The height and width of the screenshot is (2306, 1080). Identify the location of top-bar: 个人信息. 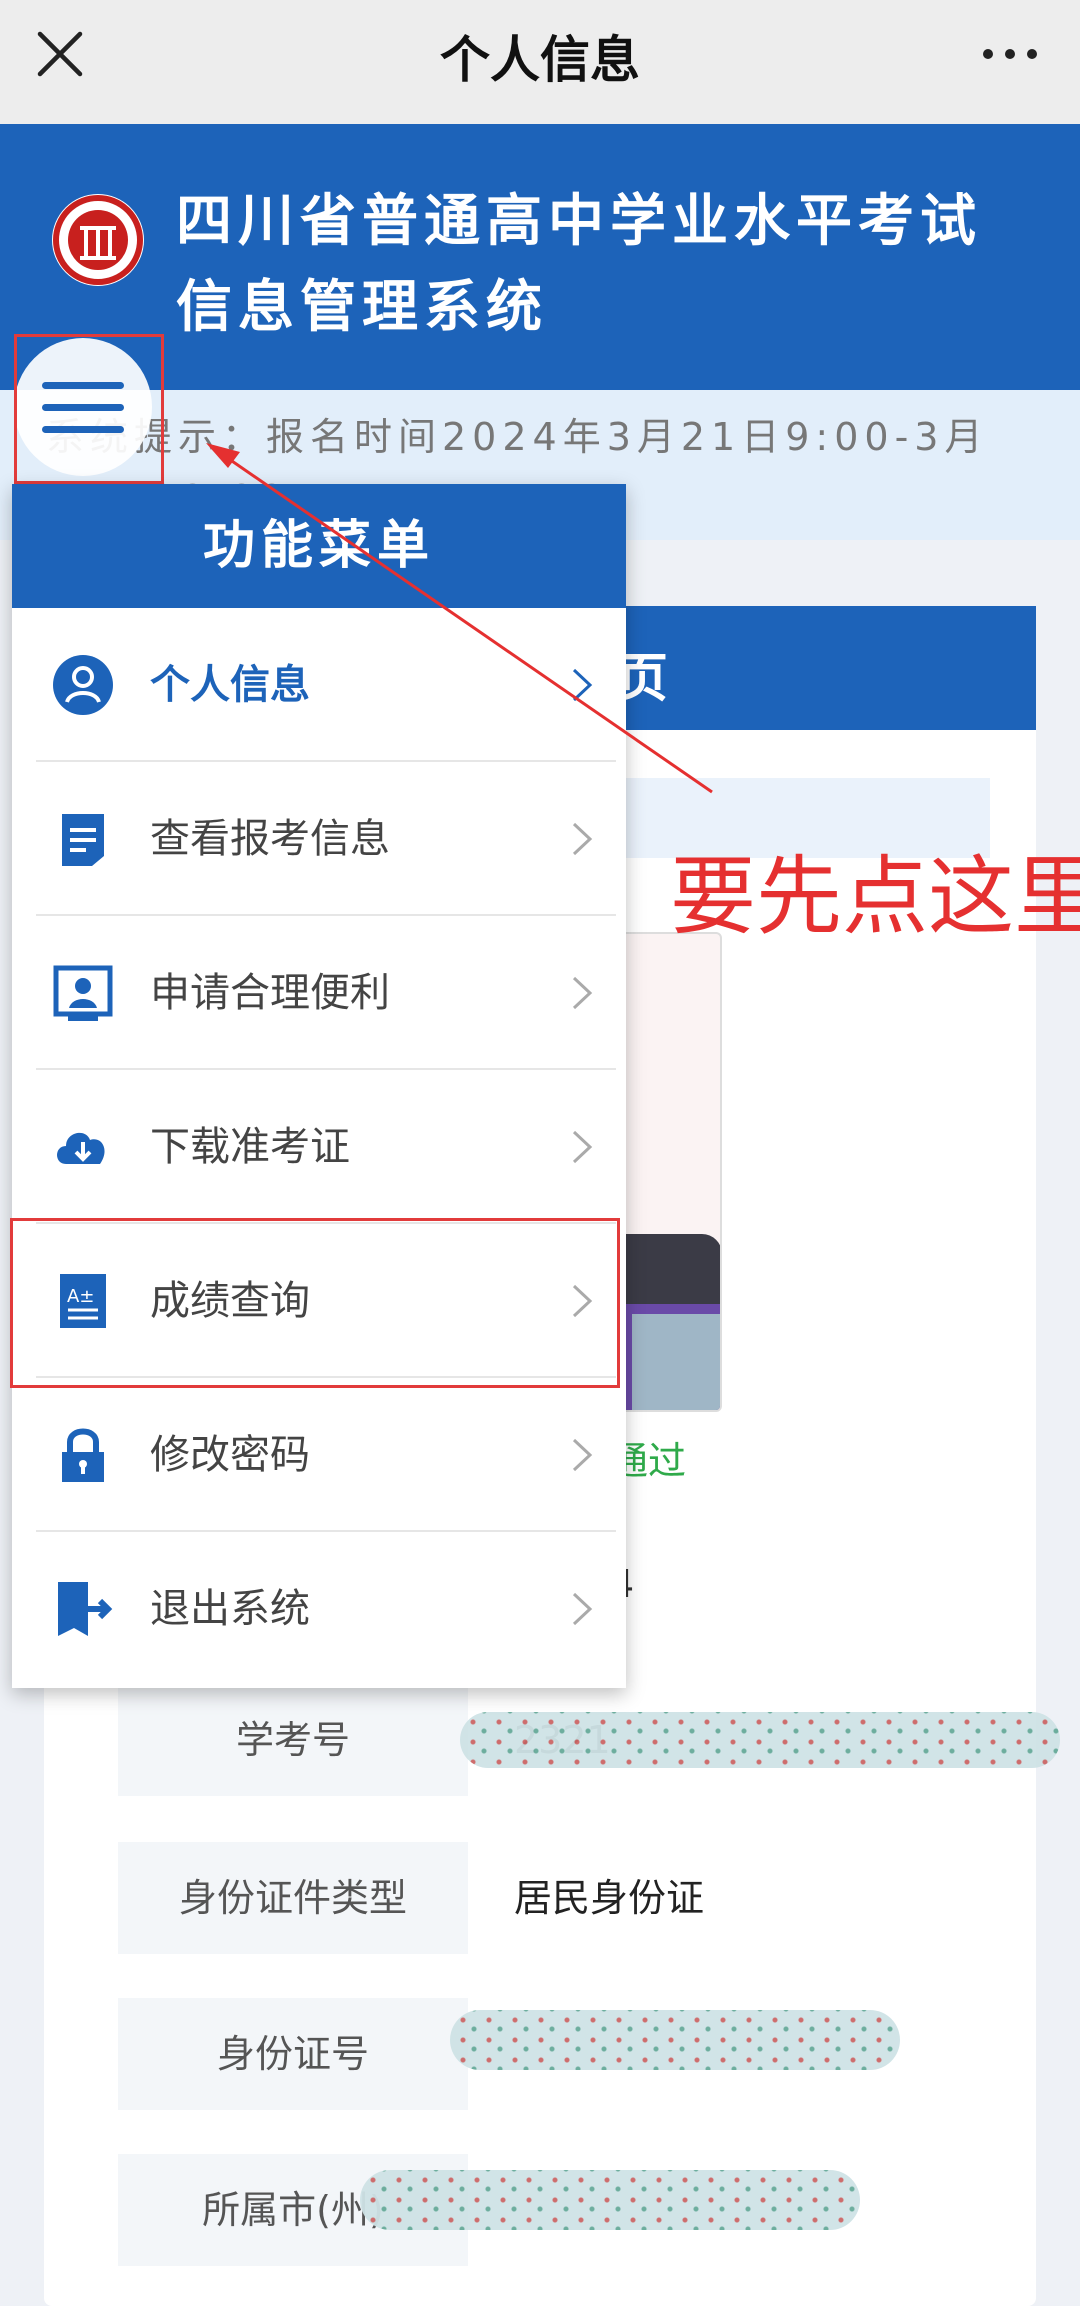
(540, 62).